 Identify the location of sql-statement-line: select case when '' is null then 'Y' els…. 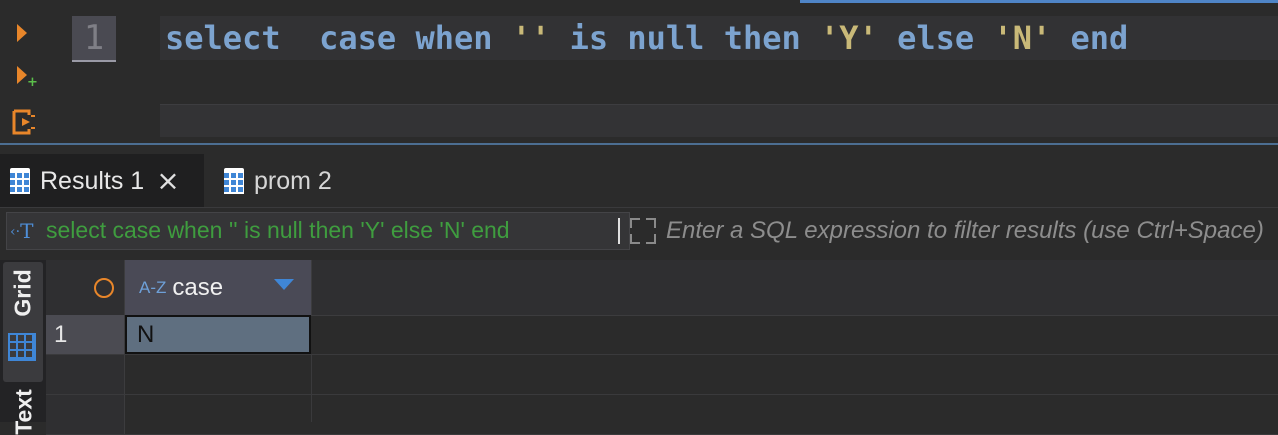
(646, 38).